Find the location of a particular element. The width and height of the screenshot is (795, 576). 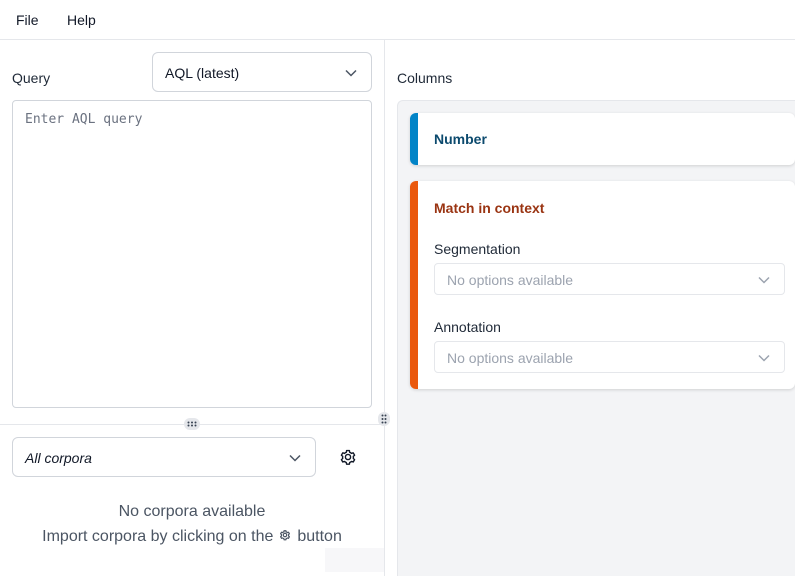

query-label: Query is located at coordinates (31, 78).